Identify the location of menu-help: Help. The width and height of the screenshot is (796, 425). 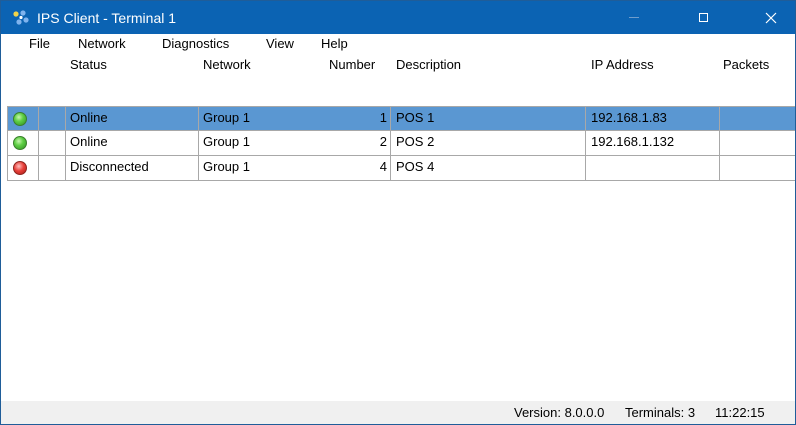
(334, 44).